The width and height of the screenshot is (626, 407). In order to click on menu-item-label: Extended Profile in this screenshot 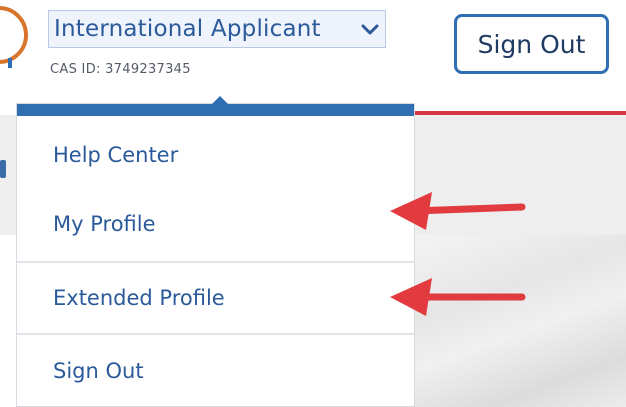, I will do `click(139, 298)`.